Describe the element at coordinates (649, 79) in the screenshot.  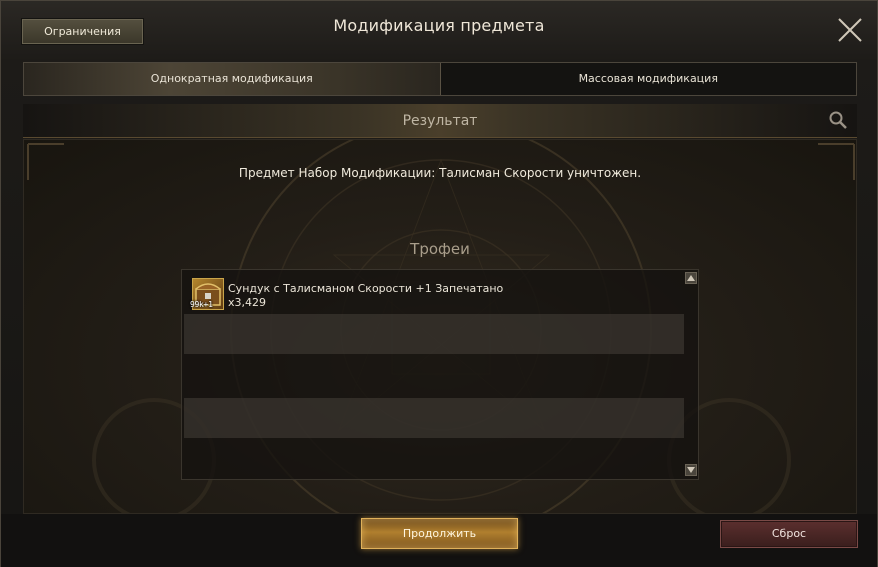
I see `tab-mass-modification: Массовая модификация` at that location.